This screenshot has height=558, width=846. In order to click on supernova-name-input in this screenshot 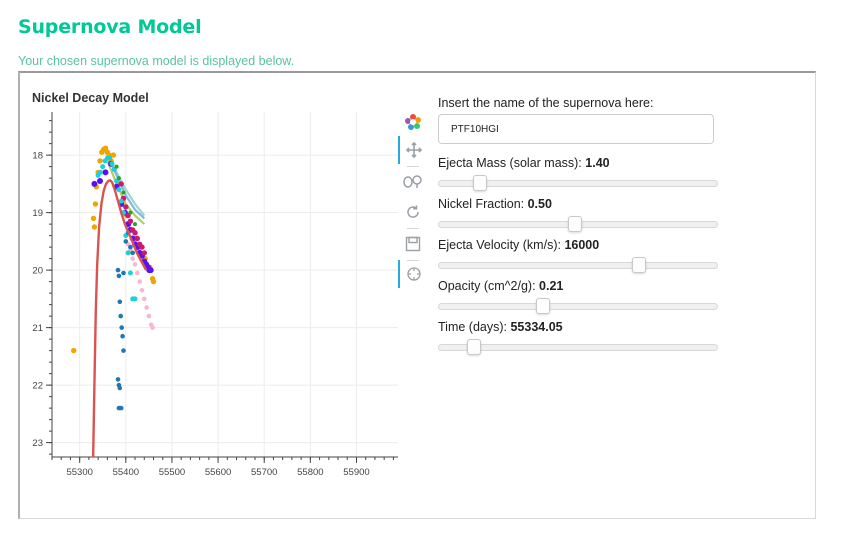, I will do `click(576, 129)`.